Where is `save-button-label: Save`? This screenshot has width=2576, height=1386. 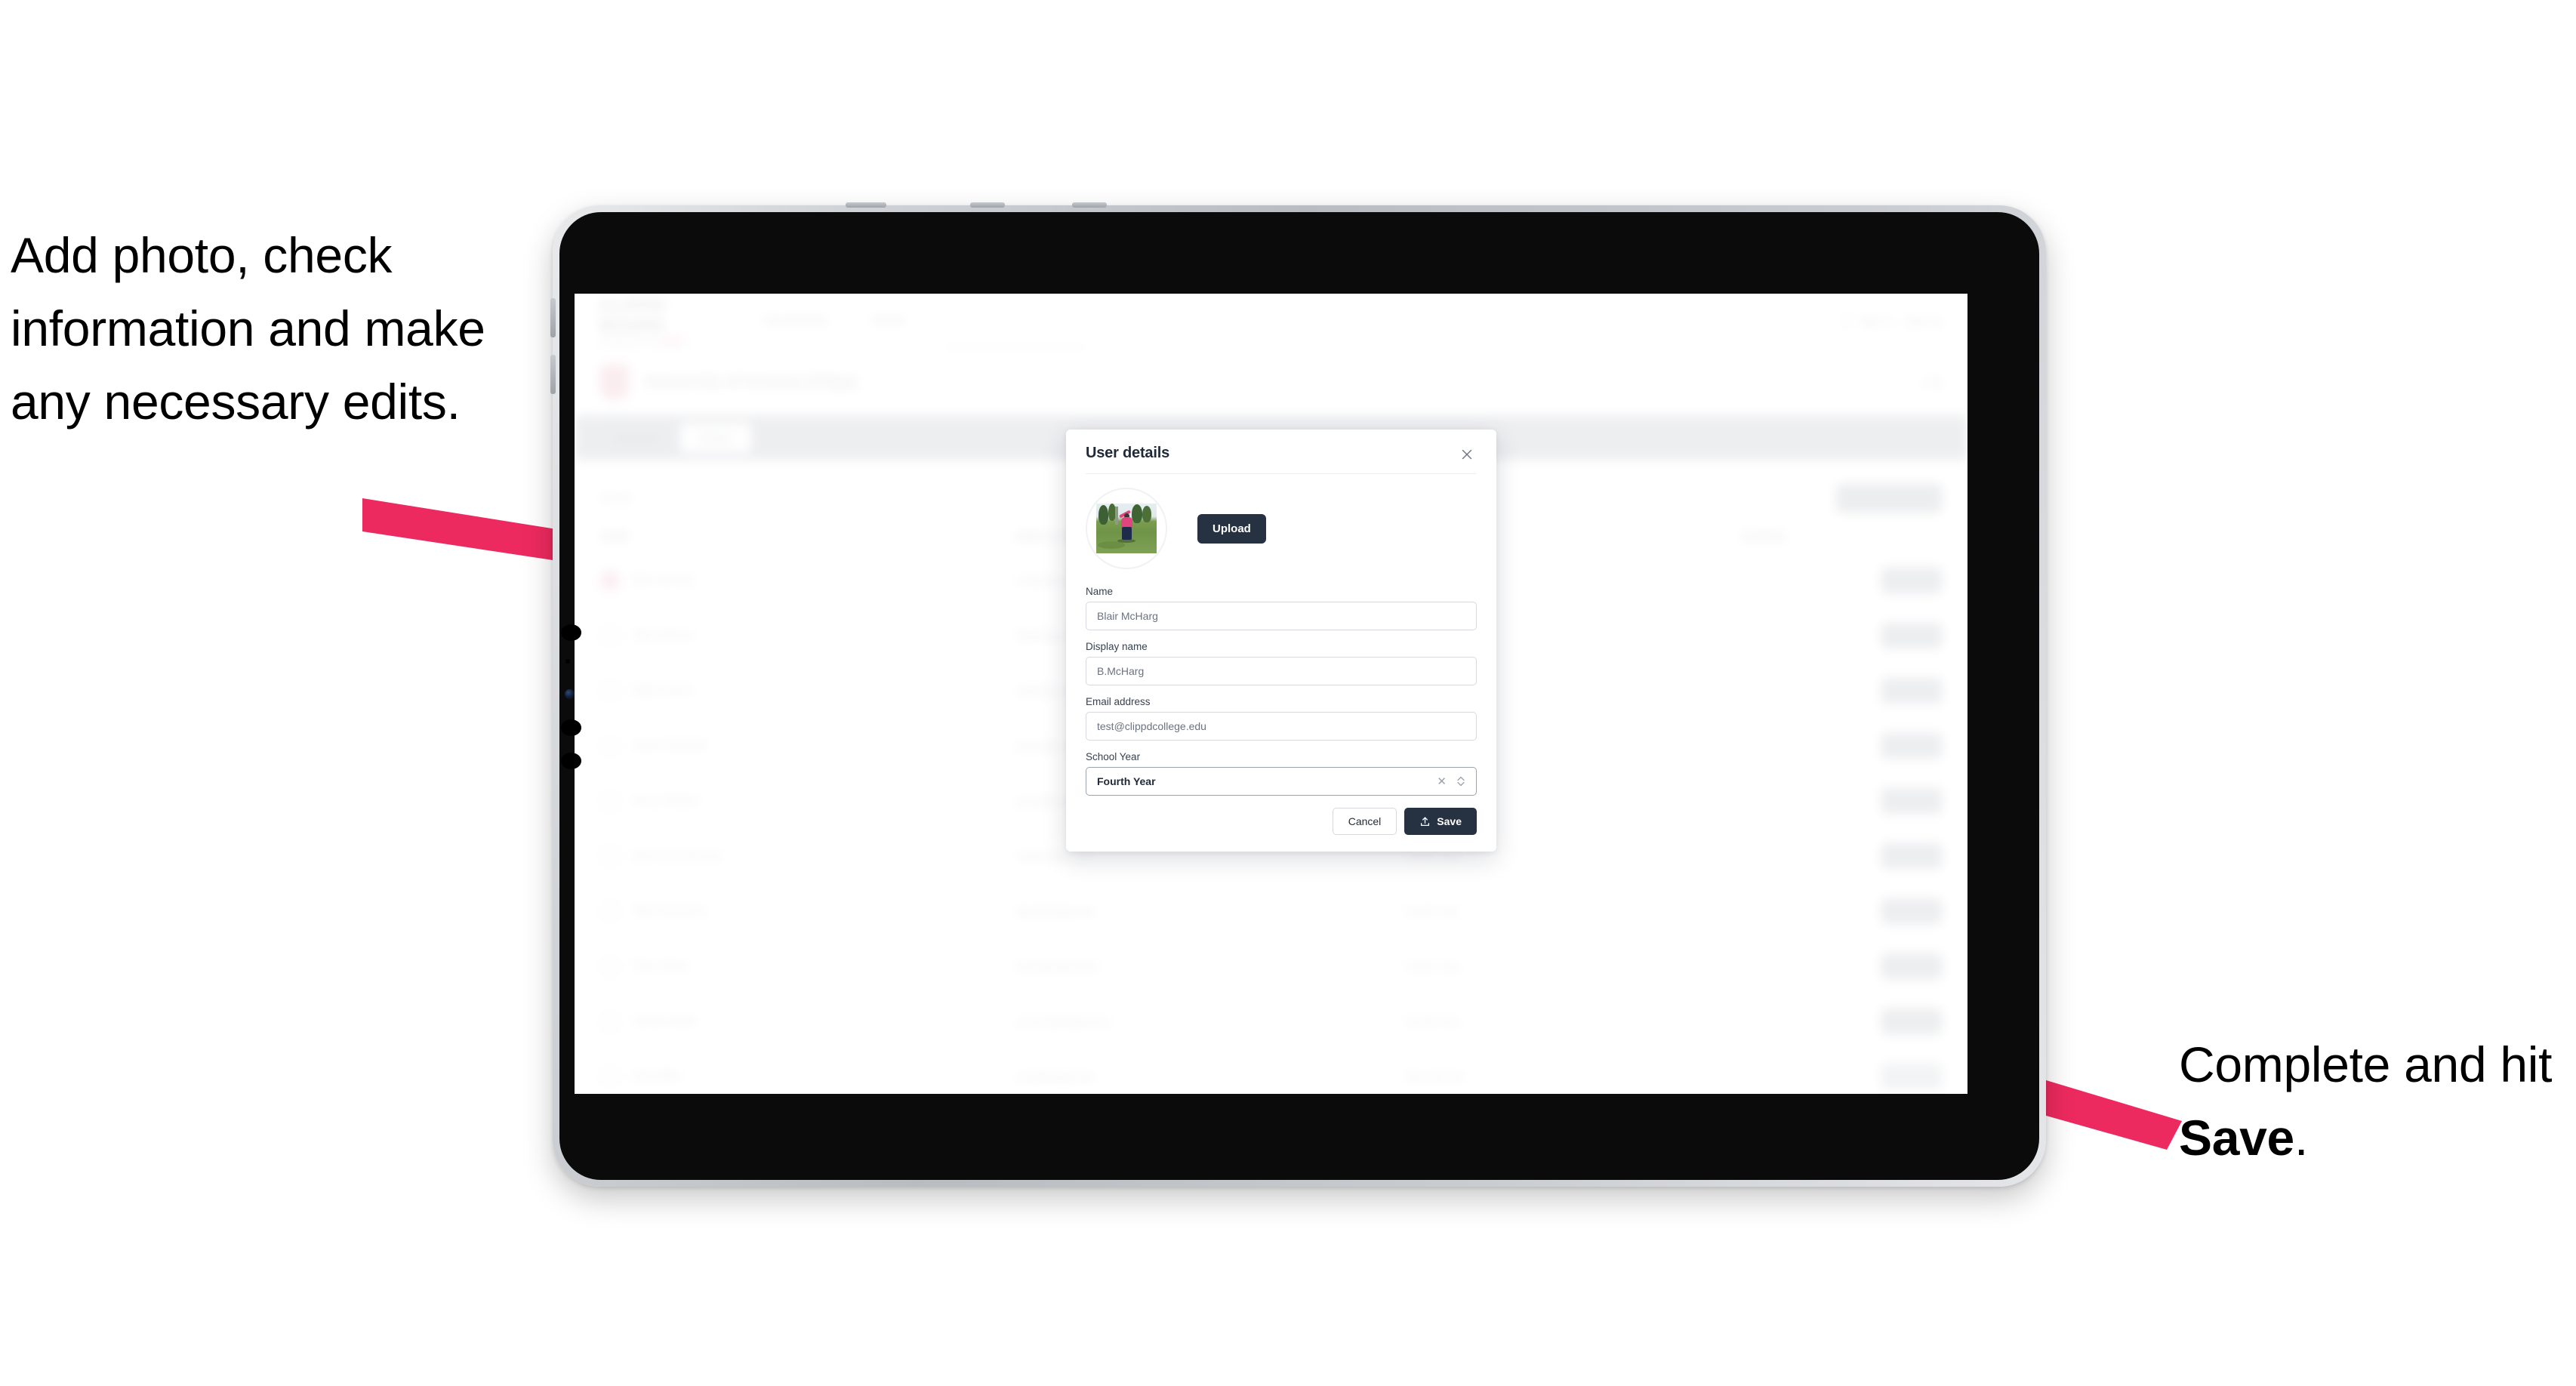 save-button-label: Save is located at coordinates (1449, 821).